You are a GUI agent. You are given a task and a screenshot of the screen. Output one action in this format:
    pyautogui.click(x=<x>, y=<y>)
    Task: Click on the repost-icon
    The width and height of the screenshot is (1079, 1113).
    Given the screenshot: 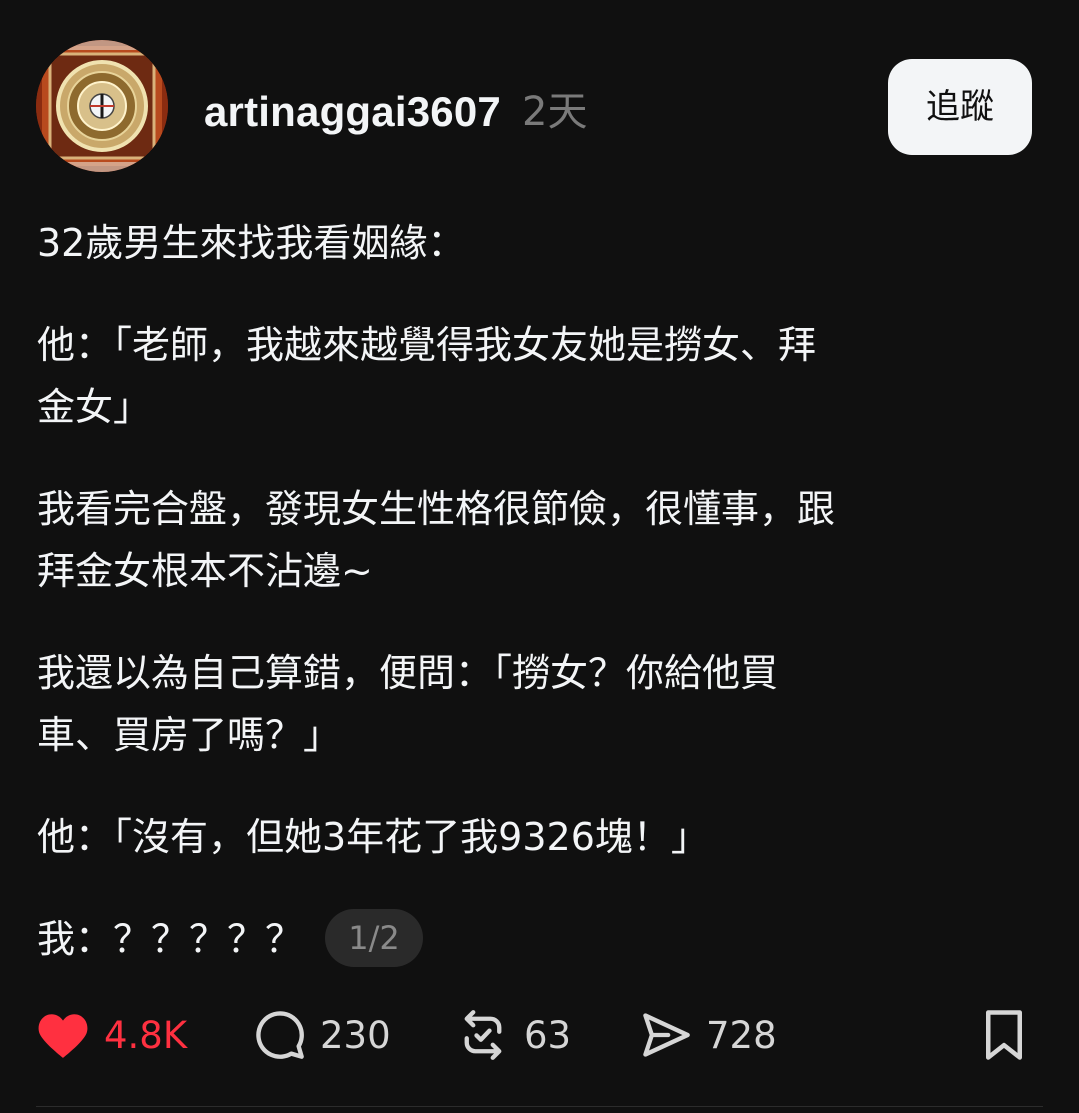 What is the action you would take?
    pyautogui.click(x=483, y=1035)
    